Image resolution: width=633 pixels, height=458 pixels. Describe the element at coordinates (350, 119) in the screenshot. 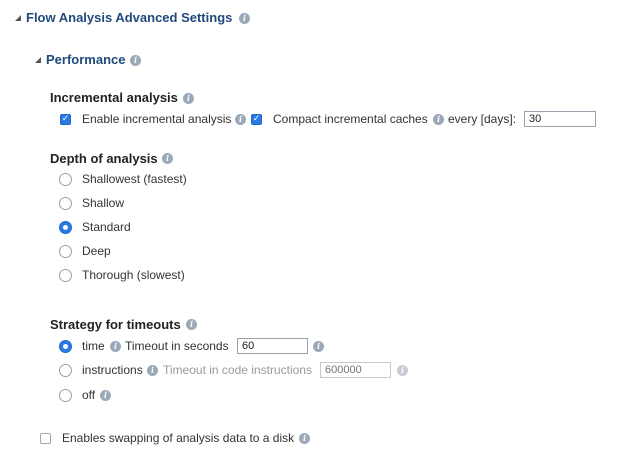

I see `compact-caches-label: Compact incremental caches` at that location.